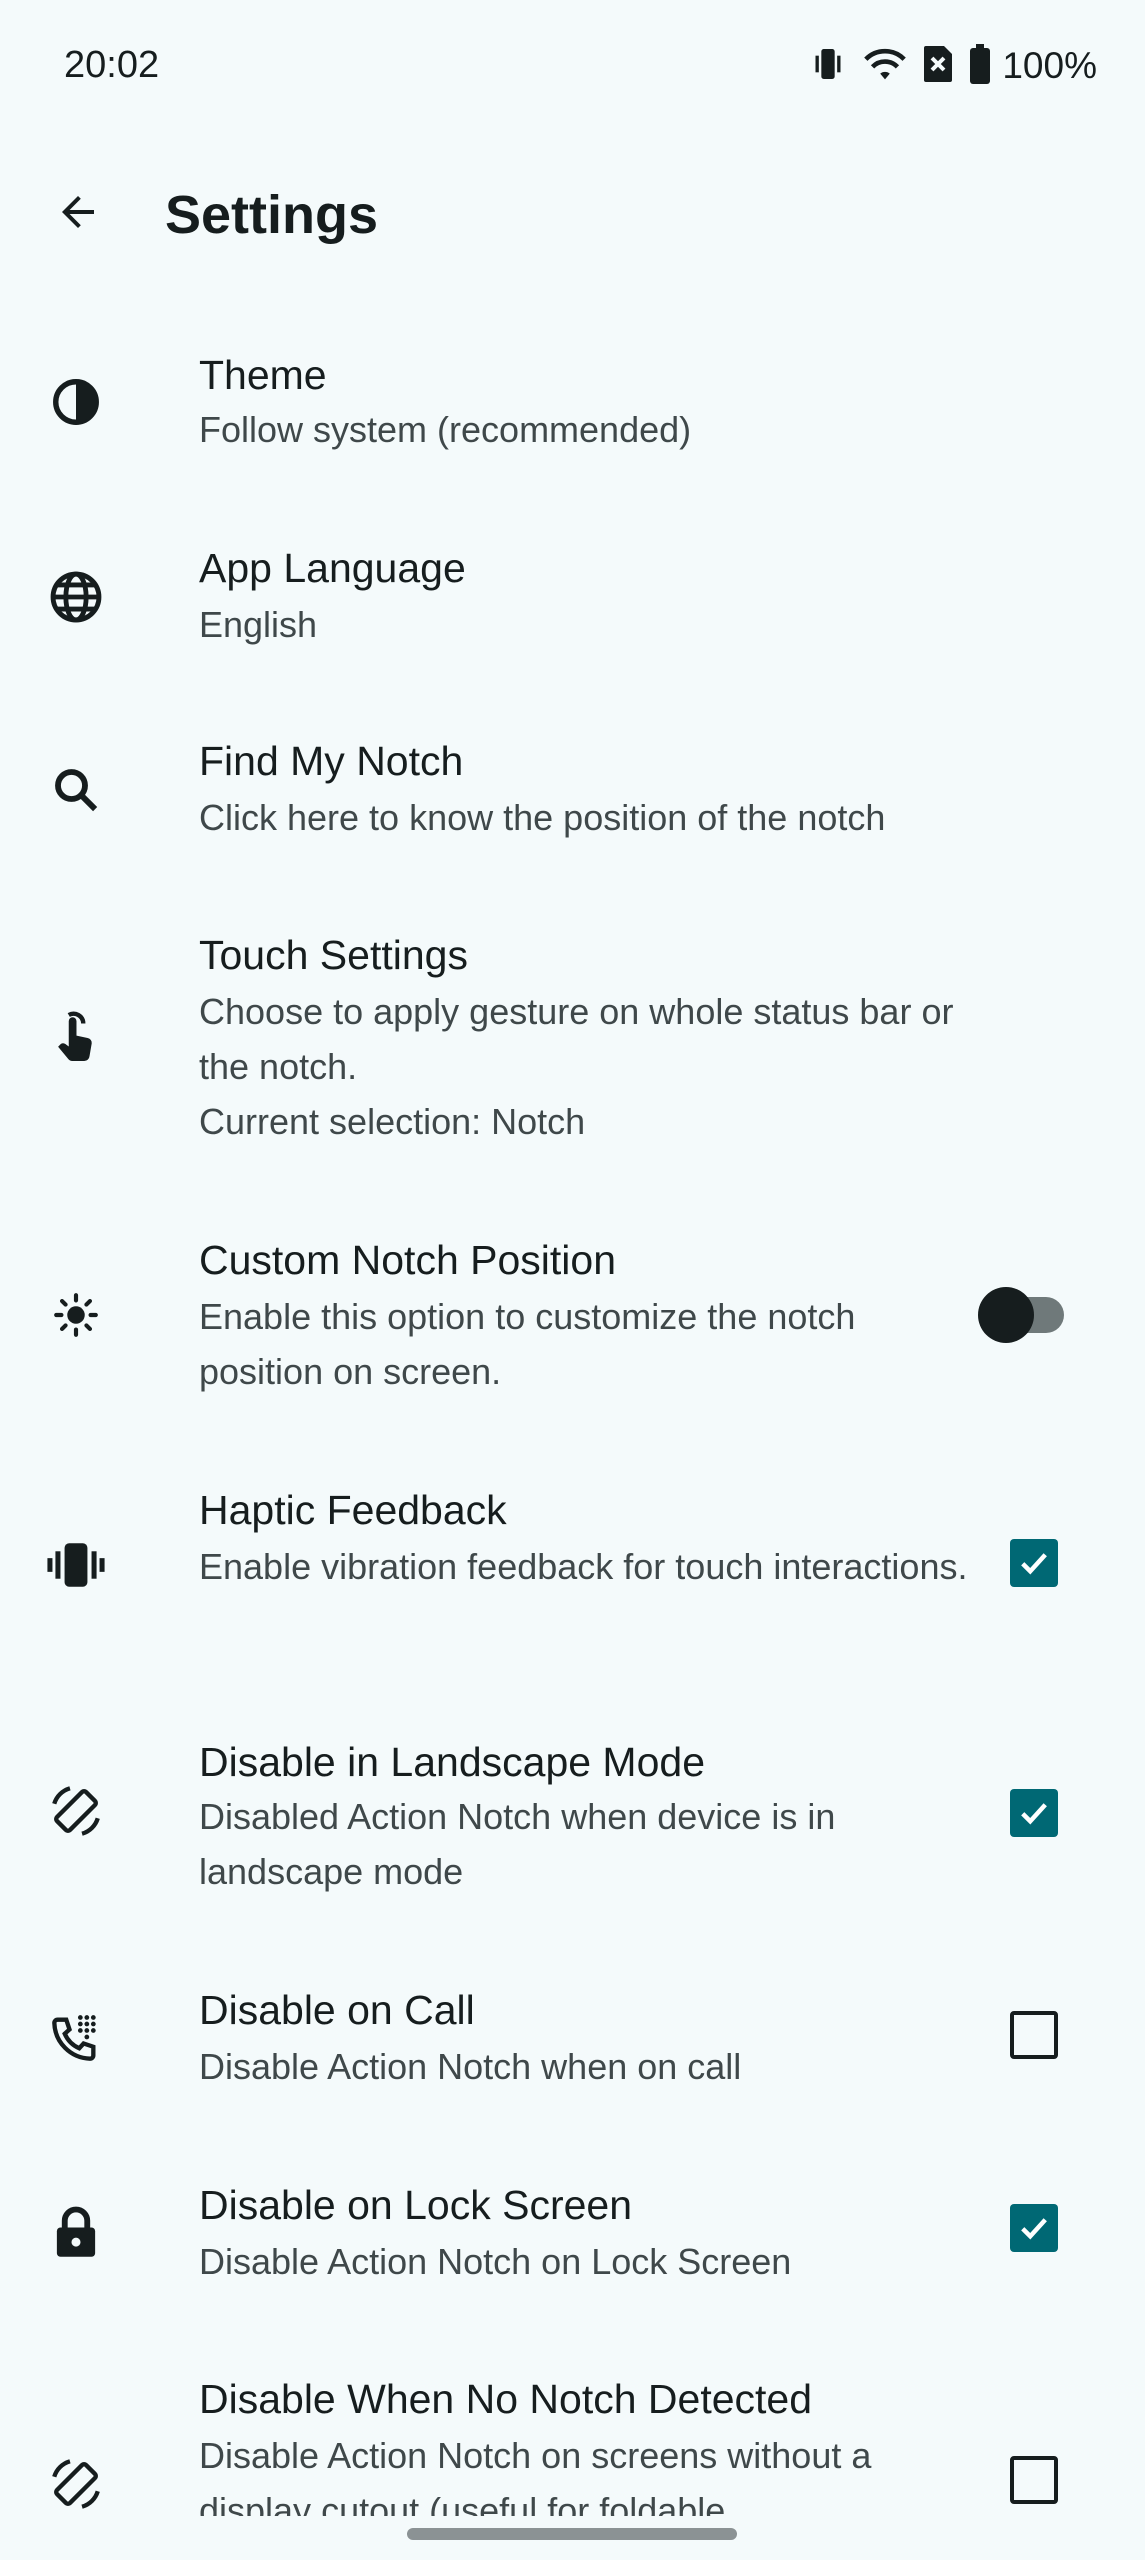  I want to click on haptic-feedback-checkbox, so click(1034, 1563).